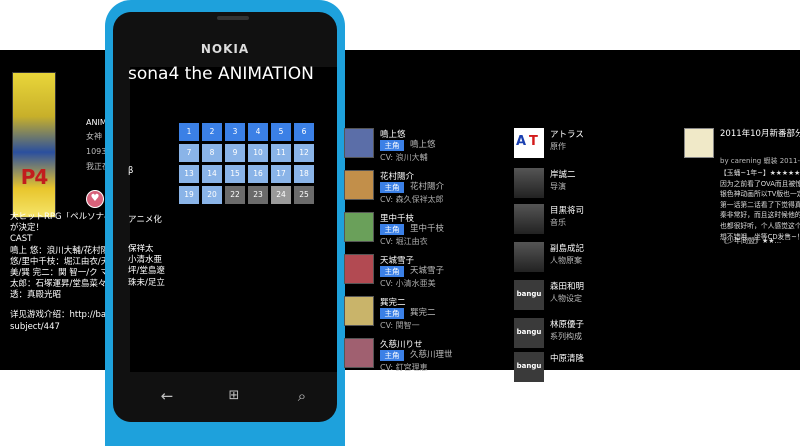 This screenshot has width=800, height=446. Describe the element at coordinates (408, 283) in the screenshot. I see `character-voice-actor: CV: 小清水亜美` at that location.